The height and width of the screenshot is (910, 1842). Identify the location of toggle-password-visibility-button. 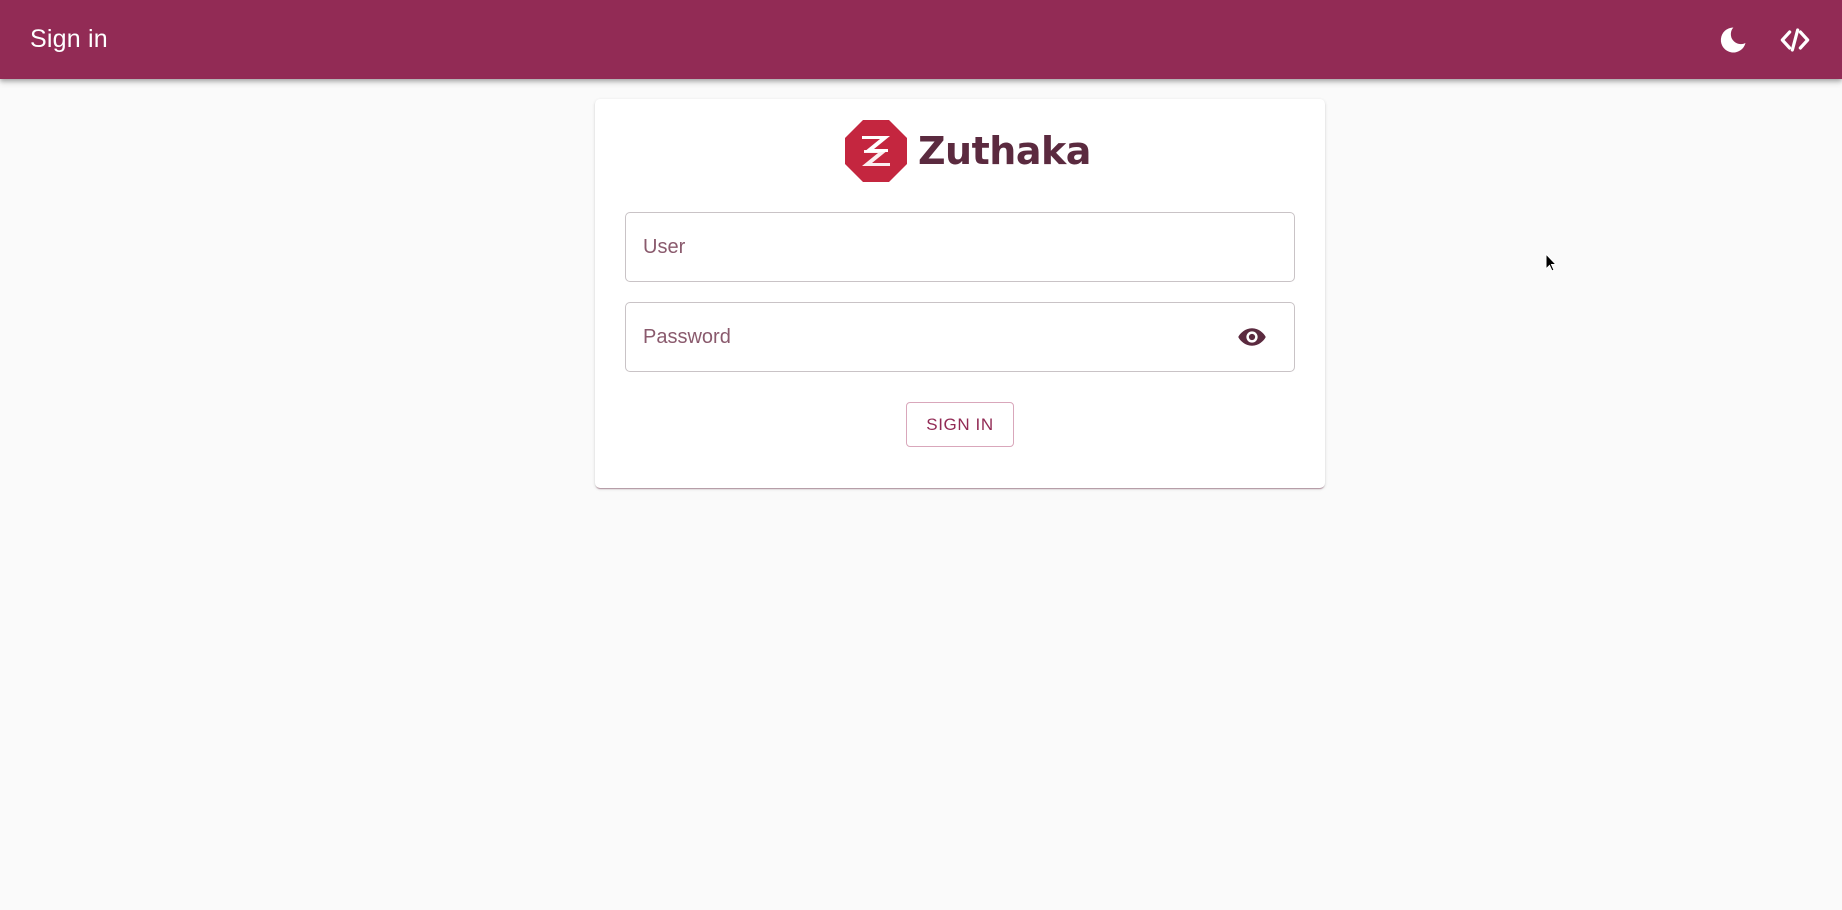
(1252, 337).